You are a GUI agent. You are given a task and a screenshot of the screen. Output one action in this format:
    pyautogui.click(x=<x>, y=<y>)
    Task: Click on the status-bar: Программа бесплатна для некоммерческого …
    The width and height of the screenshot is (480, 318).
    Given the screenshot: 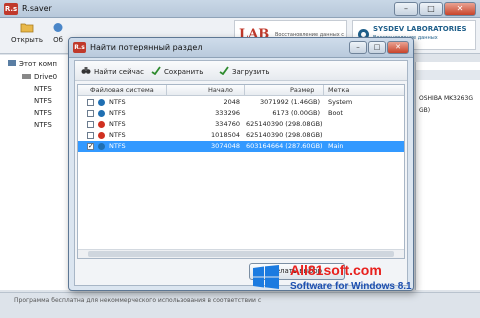 What is the action you would take?
    pyautogui.click(x=240, y=305)
    